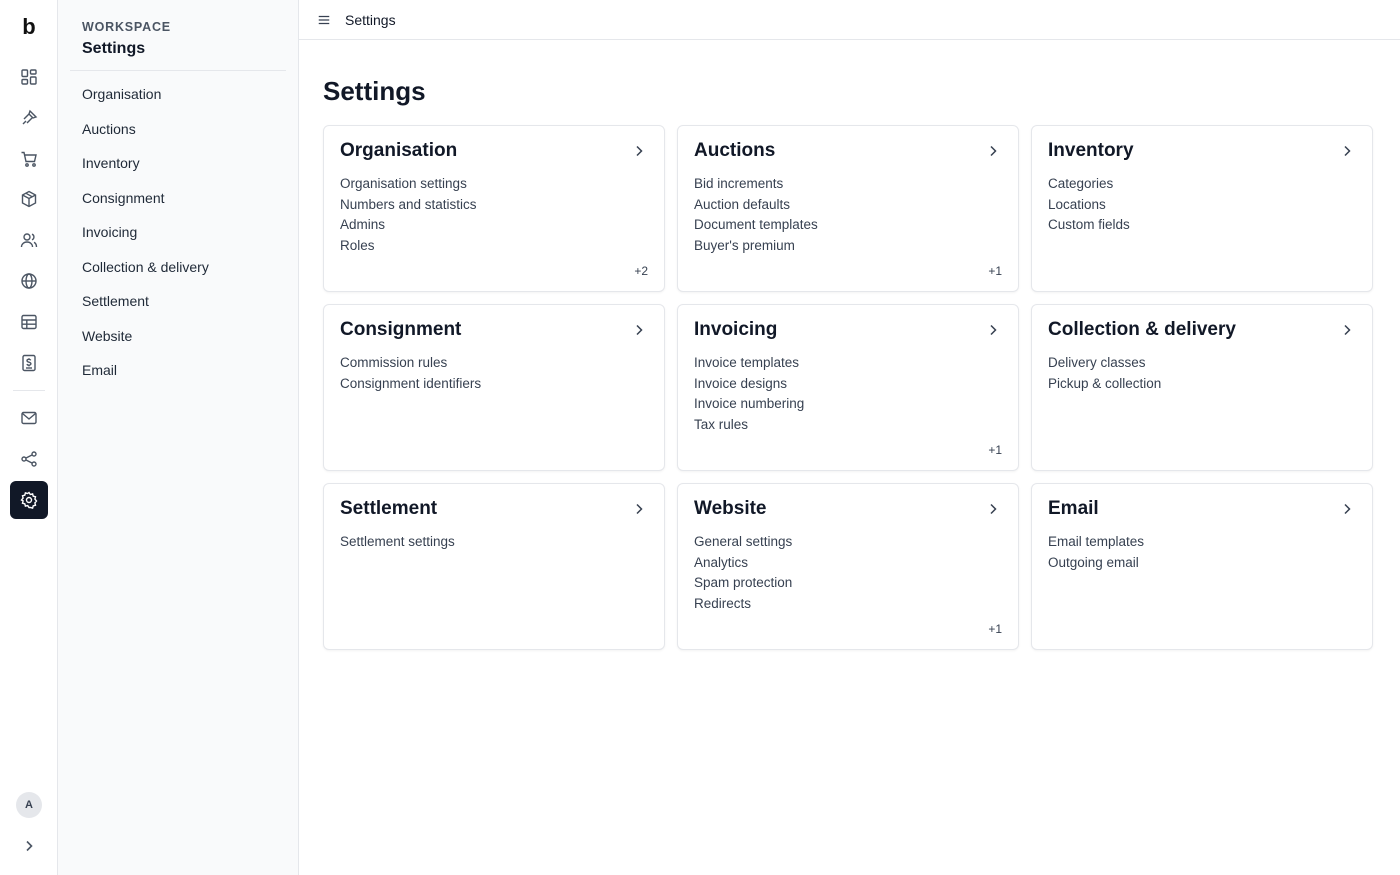 The image size is (1400, 875). I want to click on card-title: Collection & delivery, so click(1142, 329).